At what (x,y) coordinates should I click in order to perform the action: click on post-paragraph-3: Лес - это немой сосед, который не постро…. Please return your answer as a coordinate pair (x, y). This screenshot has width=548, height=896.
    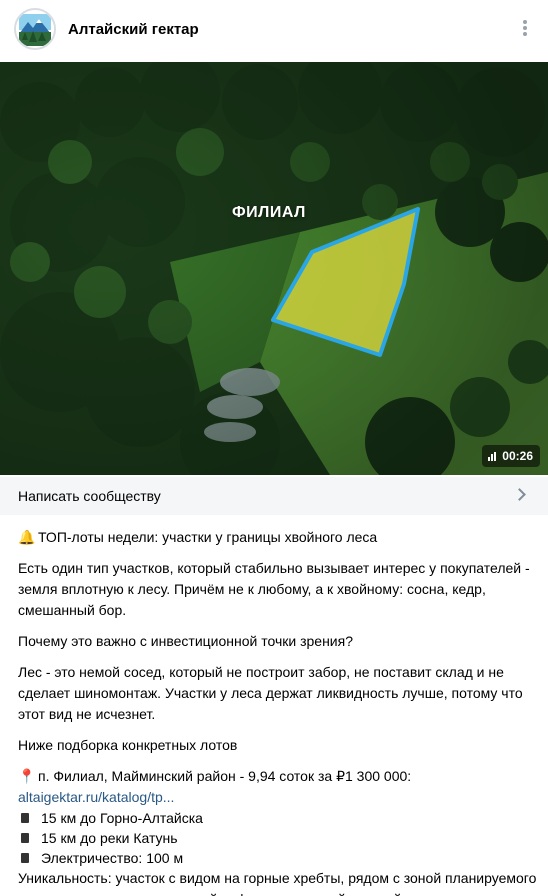
    Looking at the image, I should click on (270, 693).